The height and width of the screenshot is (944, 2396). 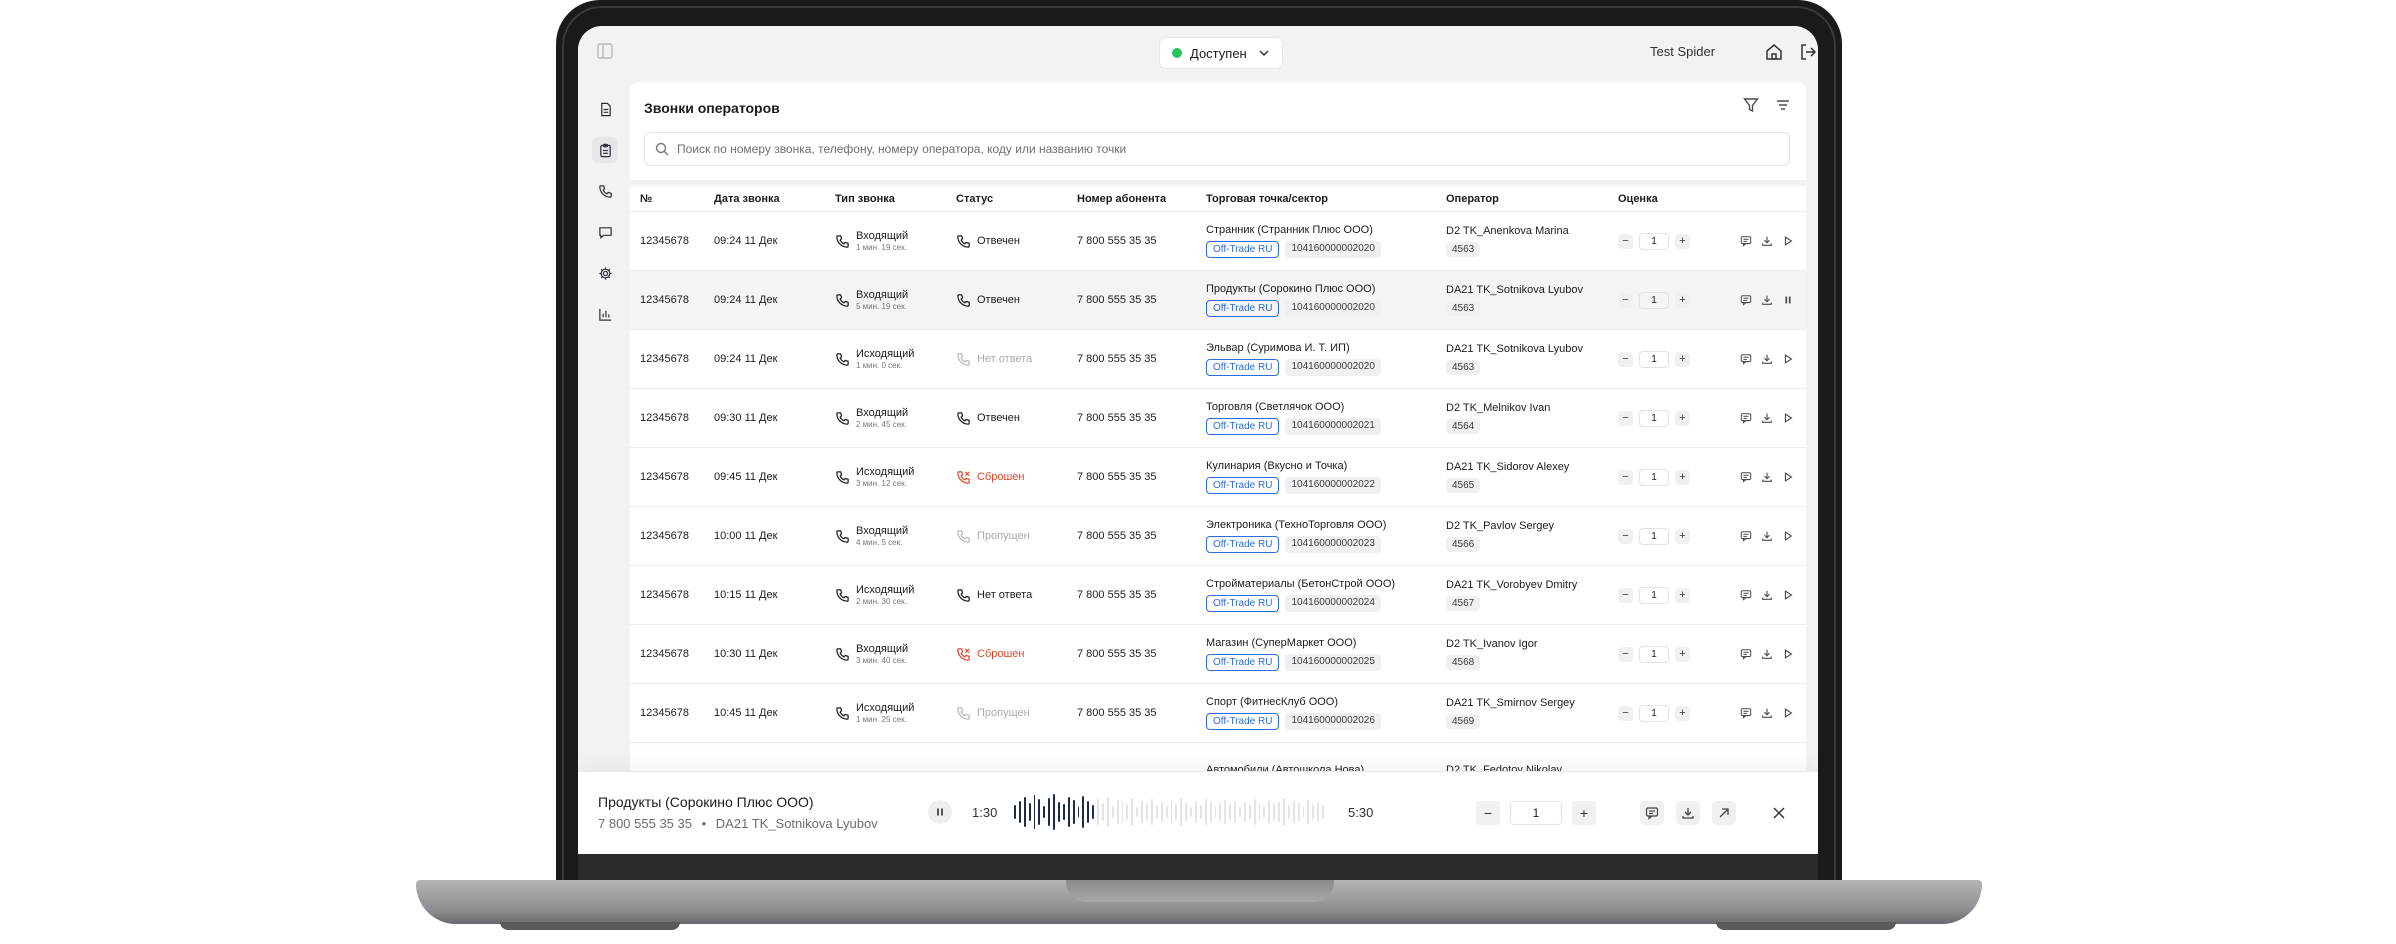 I want to click on col-header-number: №, so click(x=672, y=199).